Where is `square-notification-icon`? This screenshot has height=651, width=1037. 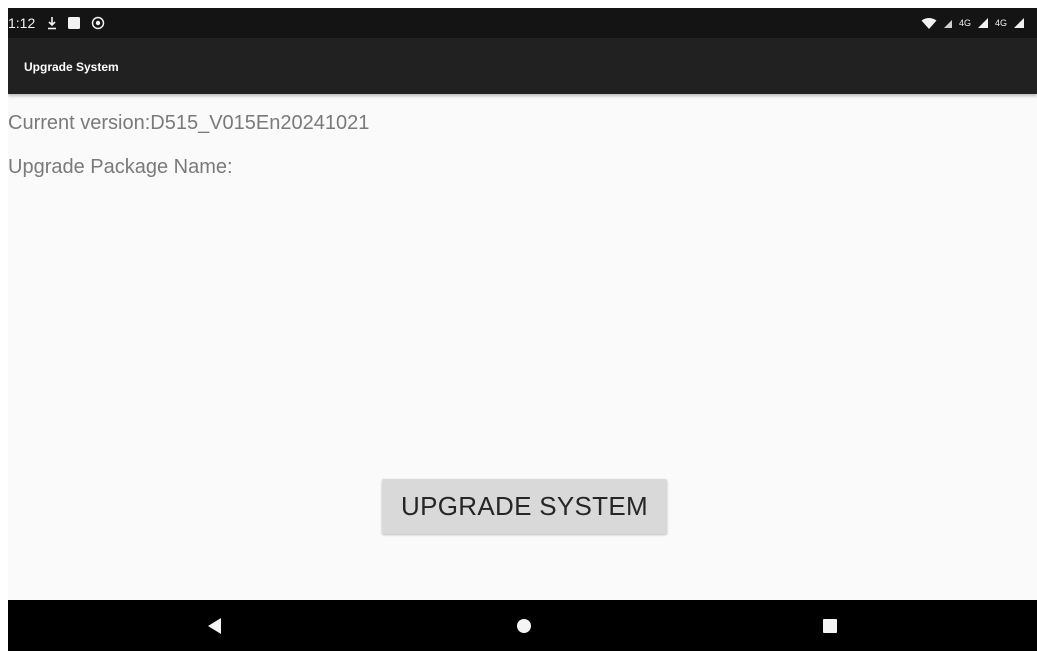
square-notification-icon is located at coordinates (74, 23).